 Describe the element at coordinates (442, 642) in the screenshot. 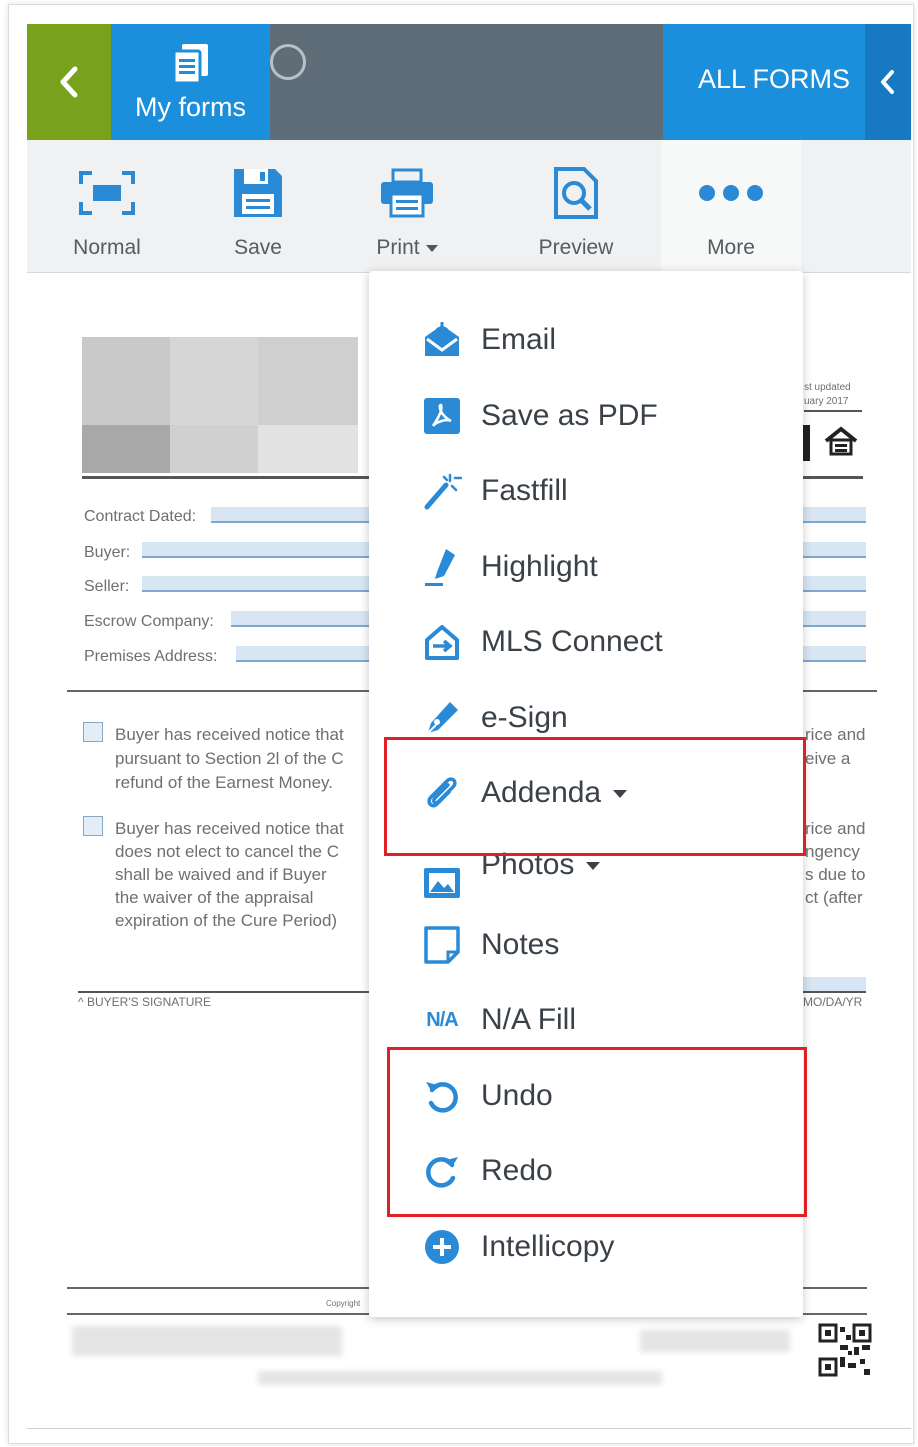

I see `mls-connect-icon` at that location.